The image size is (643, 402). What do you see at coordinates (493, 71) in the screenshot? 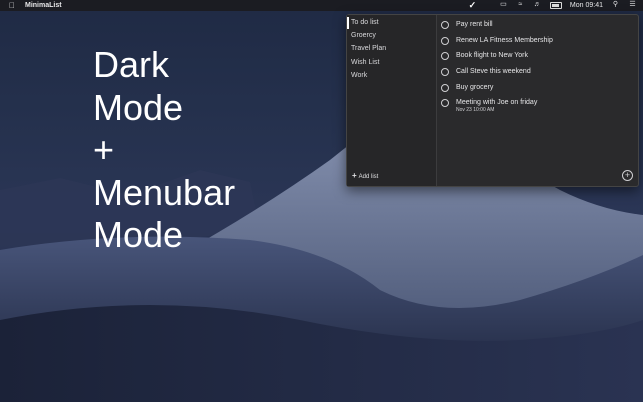
I see `task-title: Call Steve this weekend` at bounding box center [493, 71].